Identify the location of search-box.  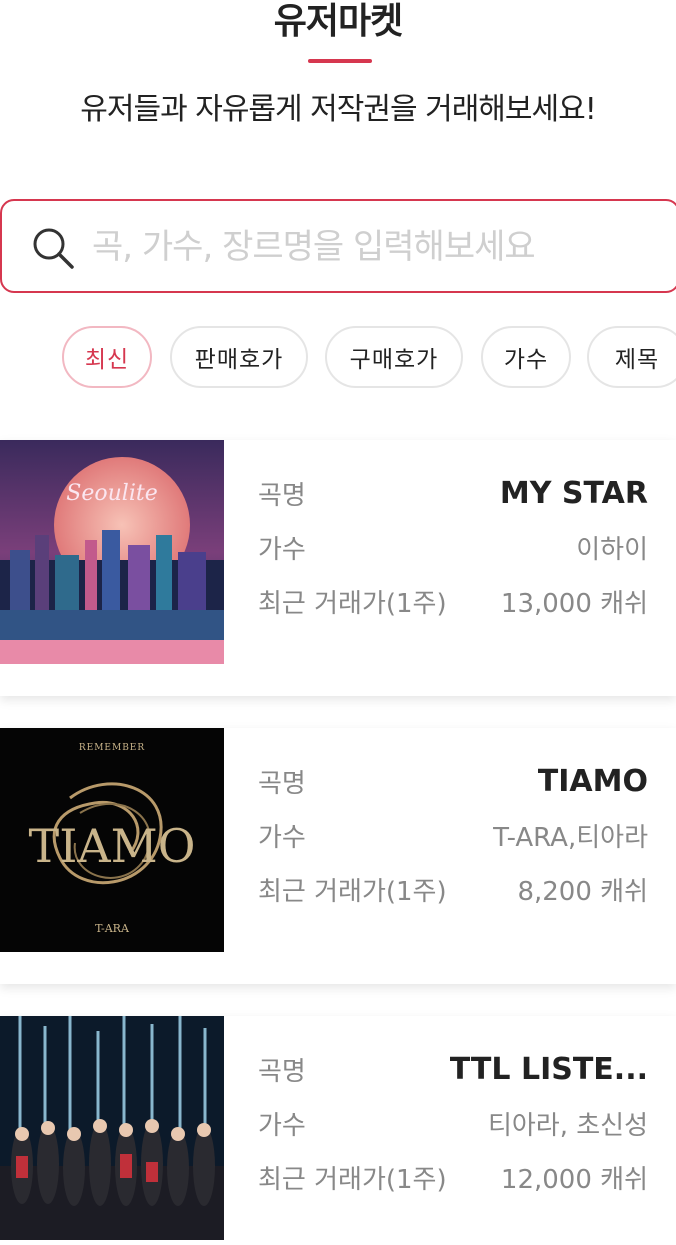
(338, 246).